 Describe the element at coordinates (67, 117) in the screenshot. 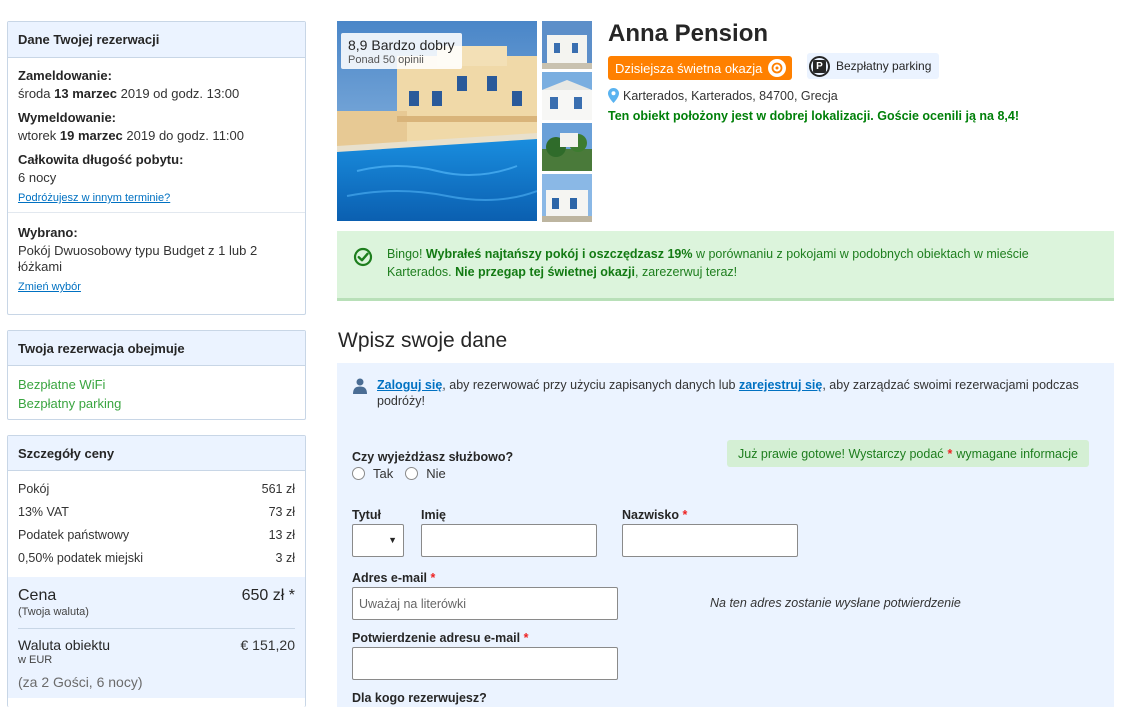

I see `checkout-label: Wymeldowanie:` at that location.